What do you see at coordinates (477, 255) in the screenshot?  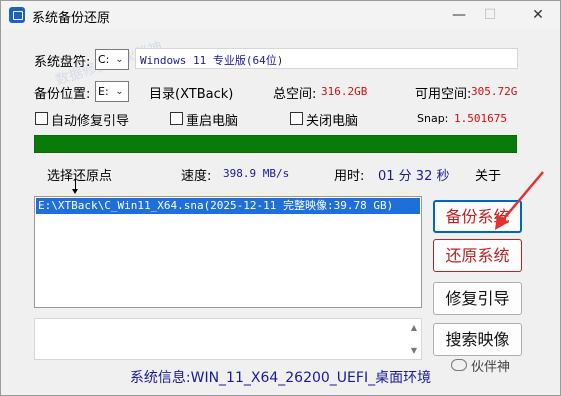 I see `restore-system-button: 还原系统` at bounding box center [477, 255].